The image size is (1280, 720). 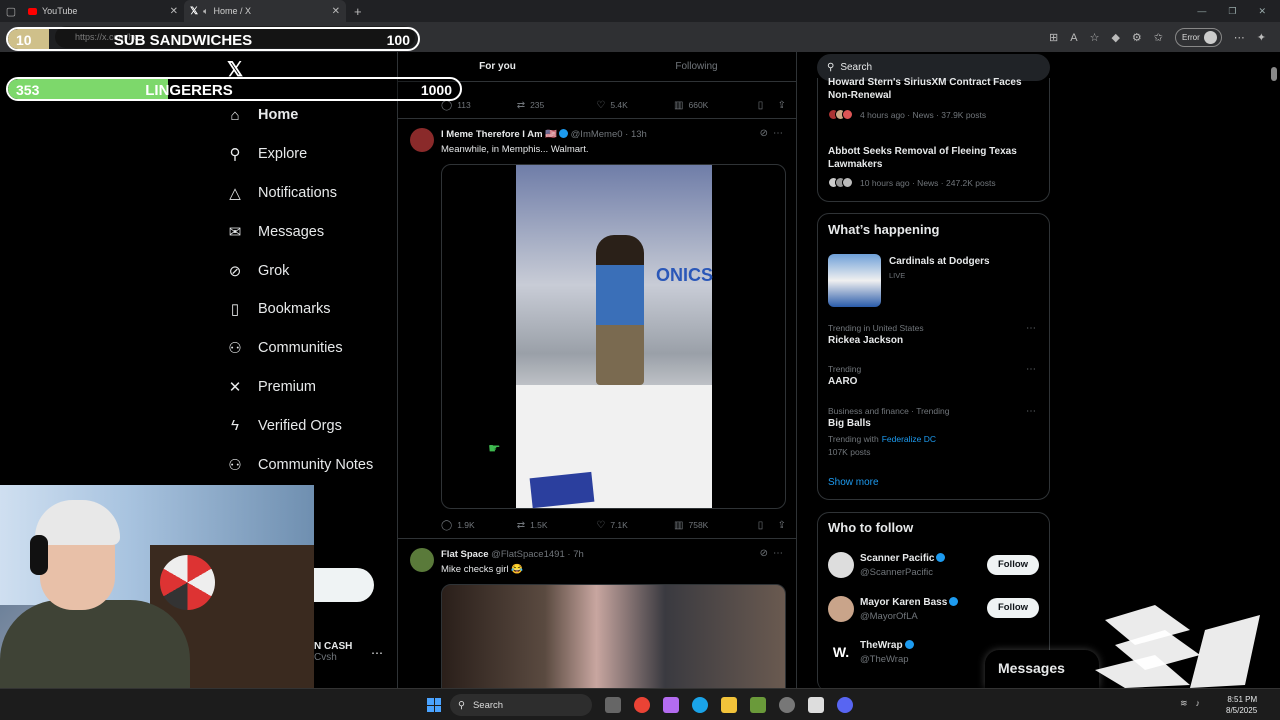 I want to click on nav-item-verified-orgs: ϟ Verified Orgs, so click(x=299, y=425).